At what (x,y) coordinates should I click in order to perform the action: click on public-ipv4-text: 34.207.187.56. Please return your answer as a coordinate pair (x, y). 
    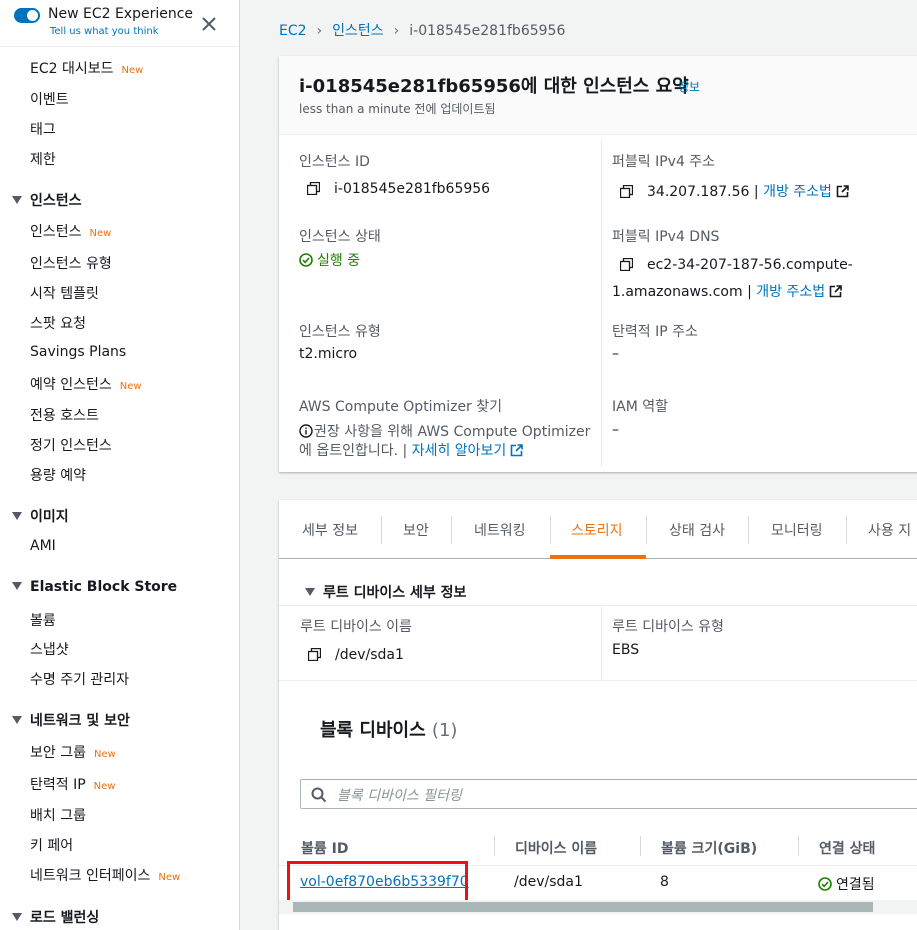
    Looking at the image, I should click on (698, 192).